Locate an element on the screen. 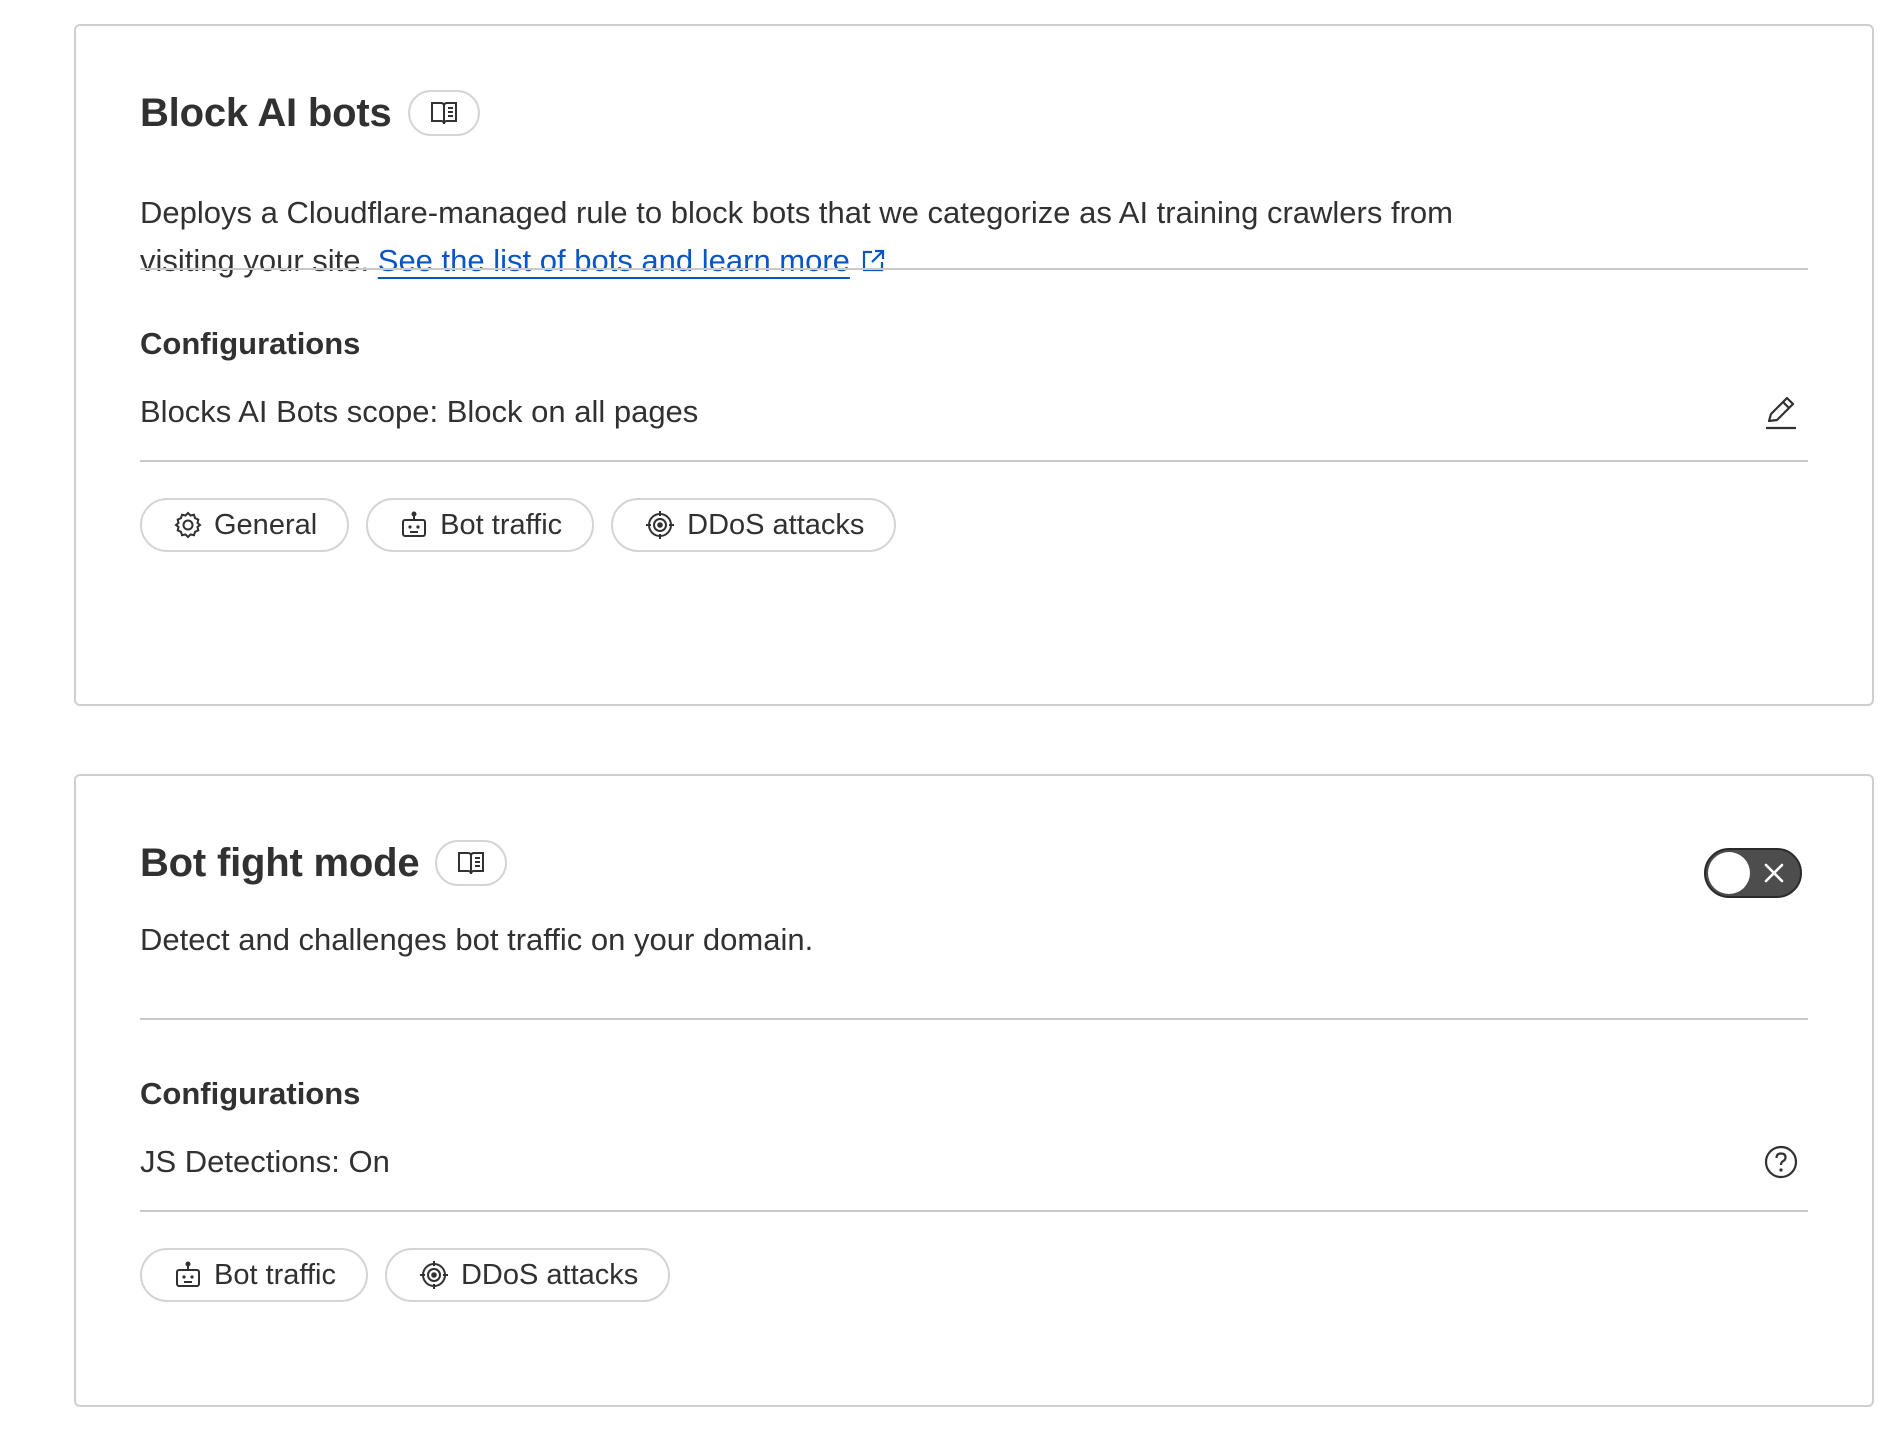 This screenshot has height=1446, width=1898. close-icon is located at coordinates (1774, 873).